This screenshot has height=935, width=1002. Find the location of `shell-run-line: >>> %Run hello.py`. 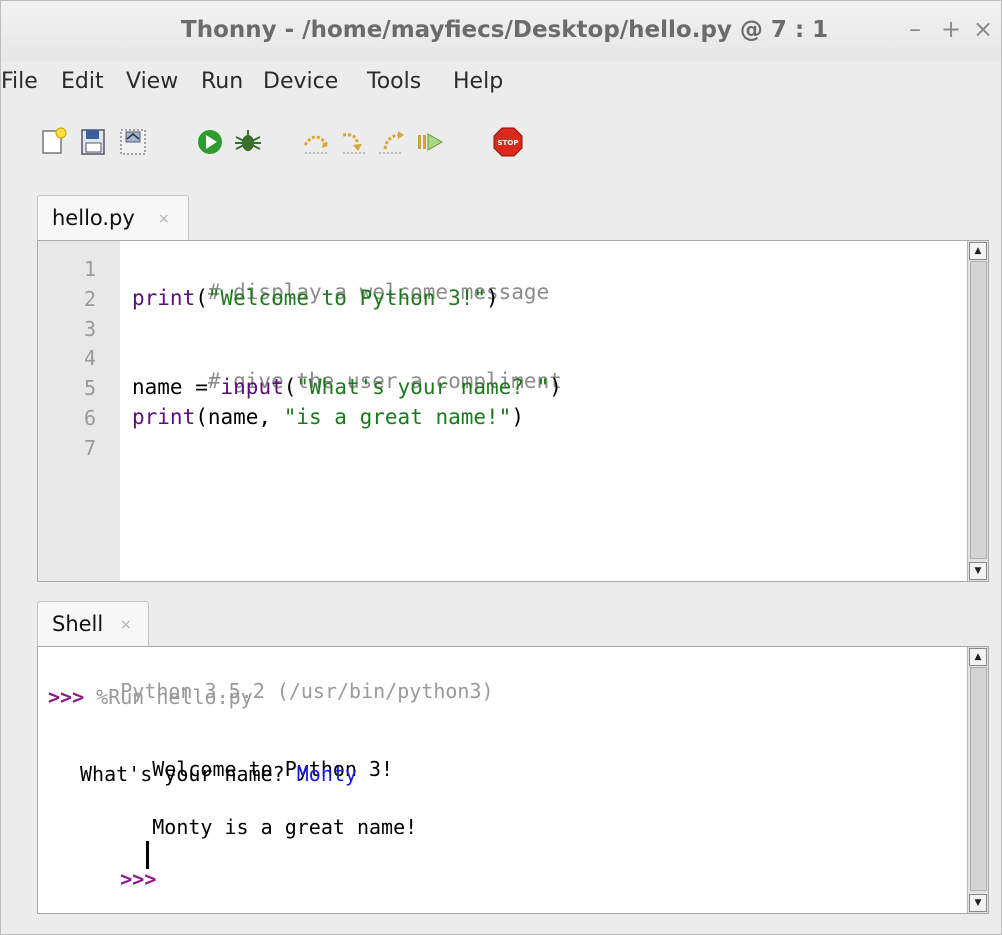

shell-run-line: >>> %Run hello.py is located at coordinates (150, 697).